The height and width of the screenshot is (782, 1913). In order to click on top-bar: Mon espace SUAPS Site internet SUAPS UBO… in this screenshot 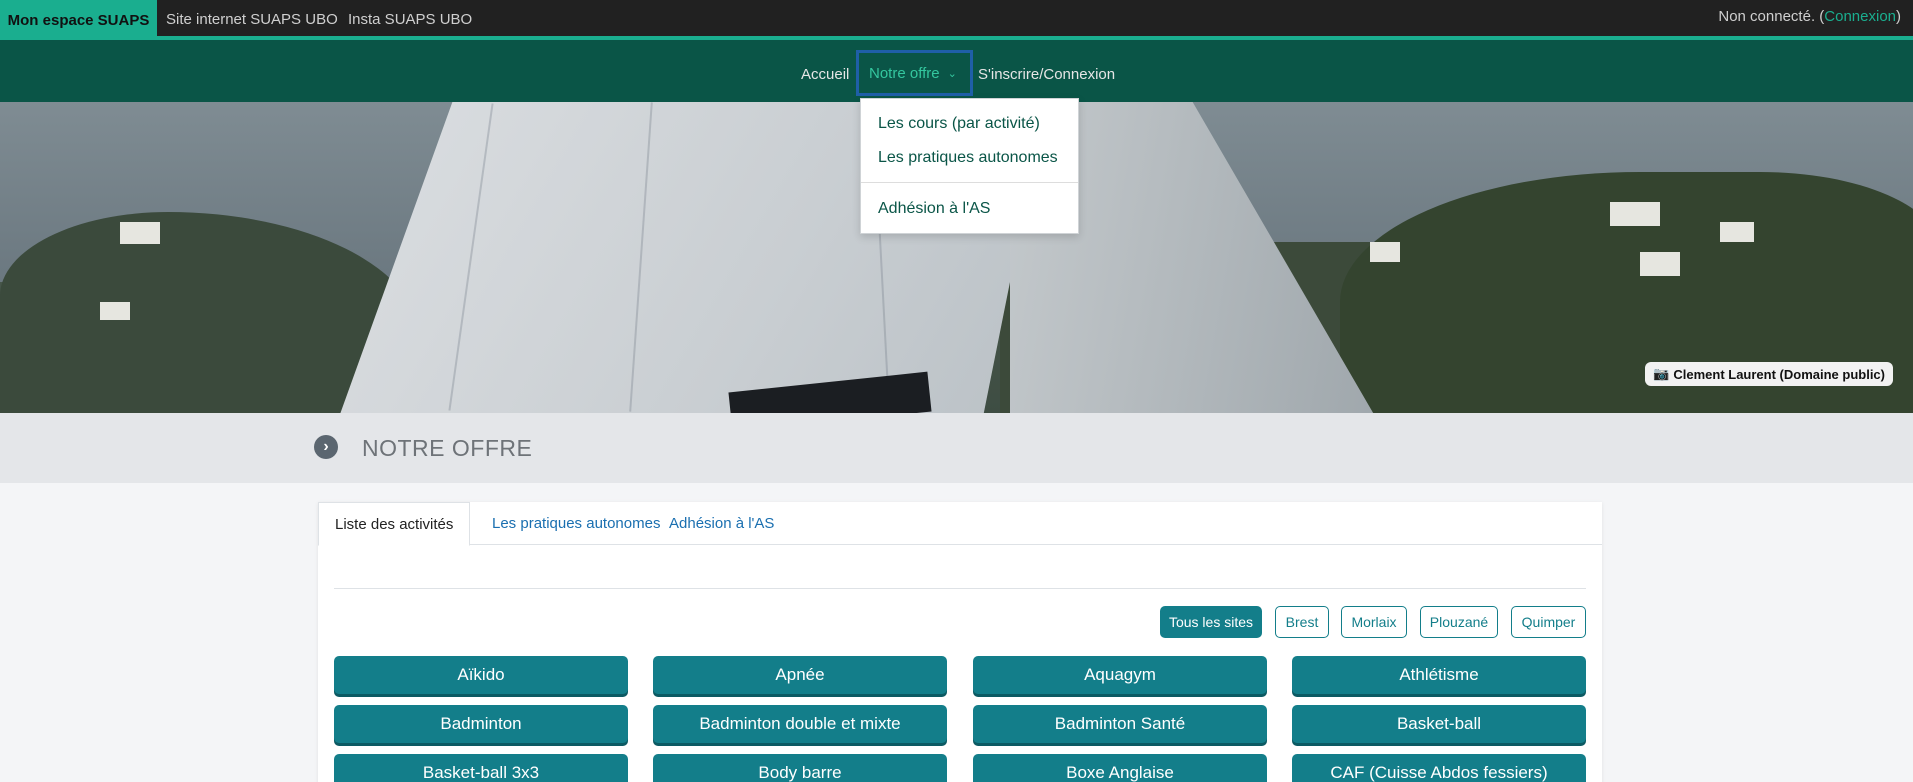, I will do `click(956, 20)`.